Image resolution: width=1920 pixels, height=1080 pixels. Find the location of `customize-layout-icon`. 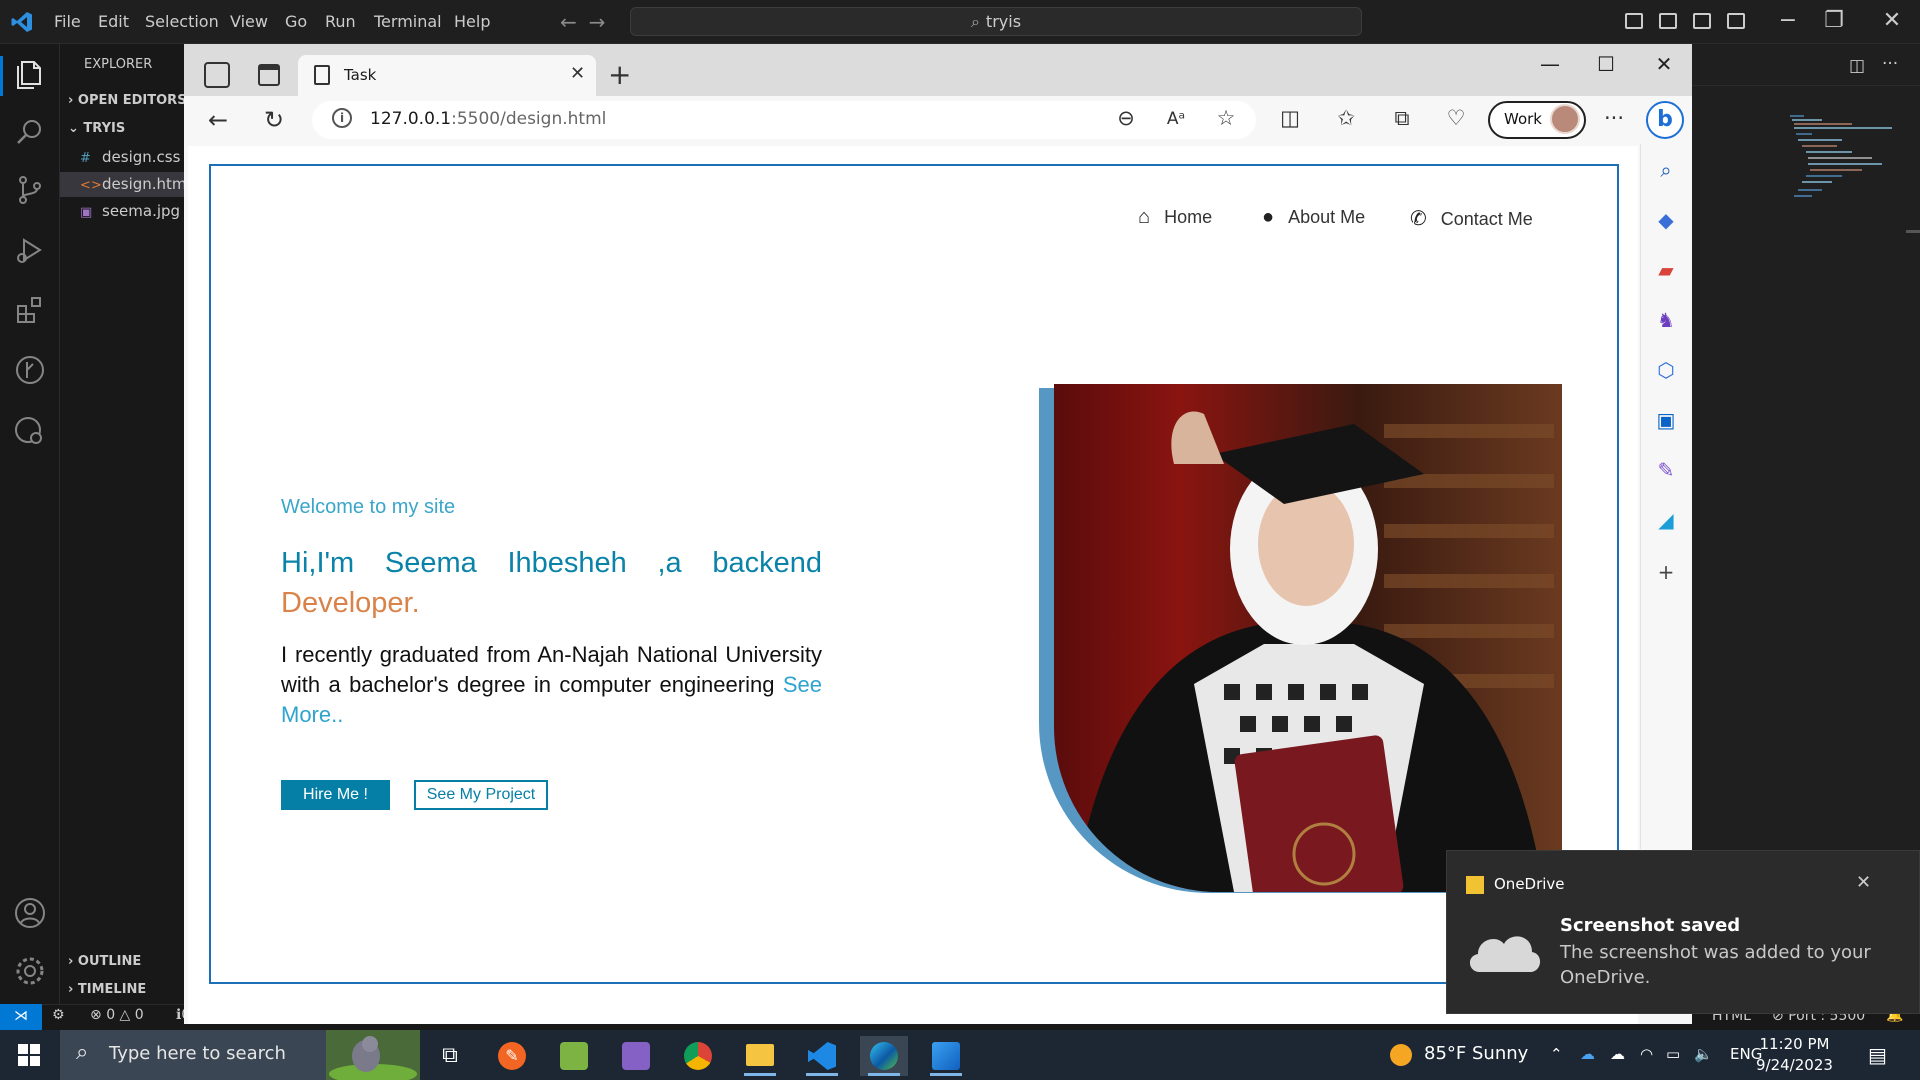

customize-layout-icon is located at coordinates (1736, 21).